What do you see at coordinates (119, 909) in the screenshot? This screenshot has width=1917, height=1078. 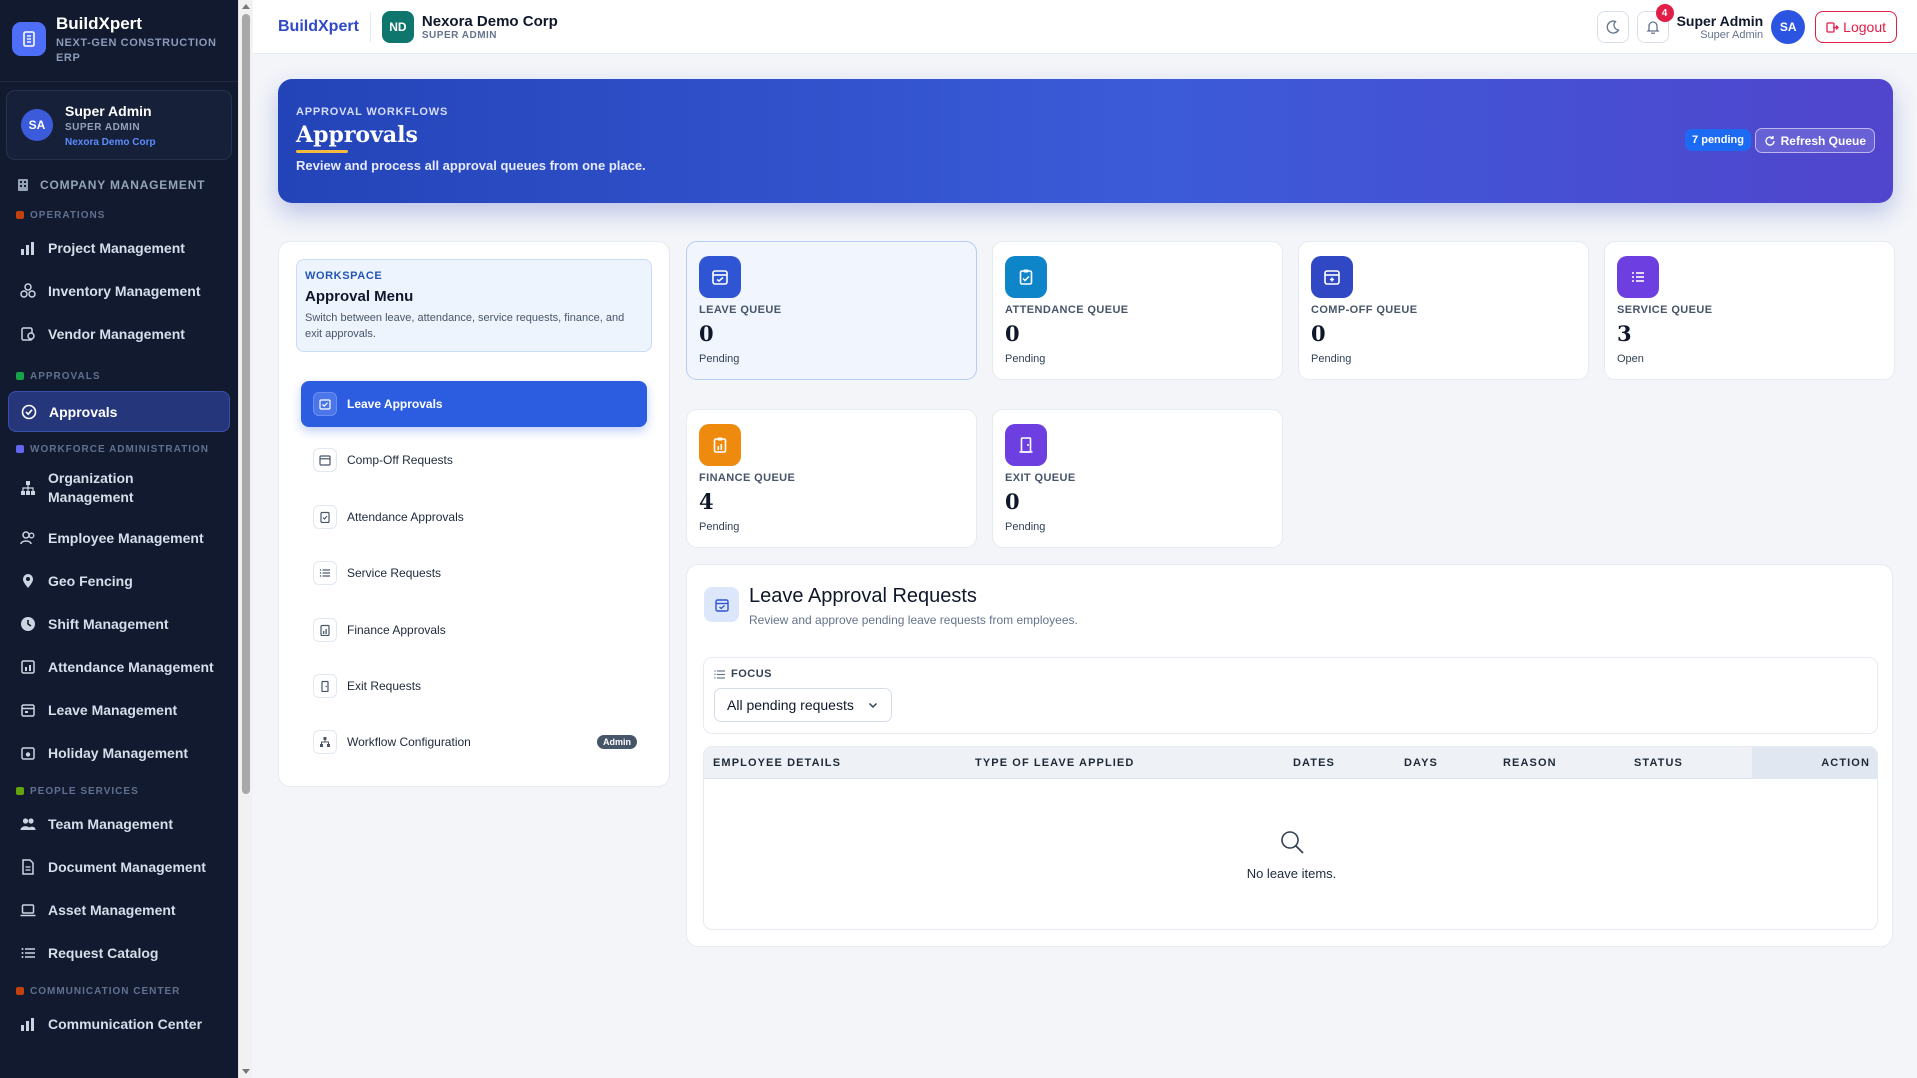 I see `sidebar-item-asset: Asset Management` at bounding box center [119, 909].